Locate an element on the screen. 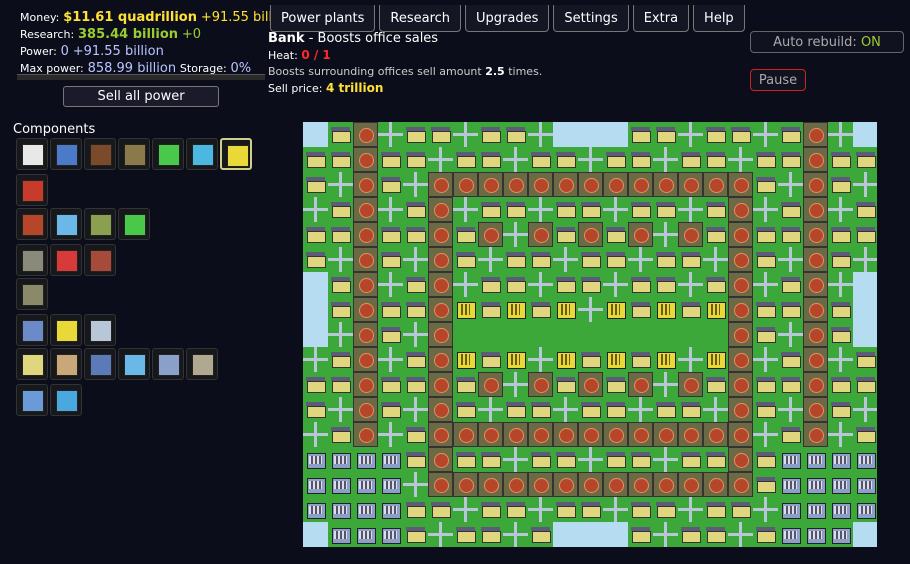 This screenshot has width=910, height=564. auto-rebuild-toggle: Auto rebuild: ON is located at coordinates (827, 42).